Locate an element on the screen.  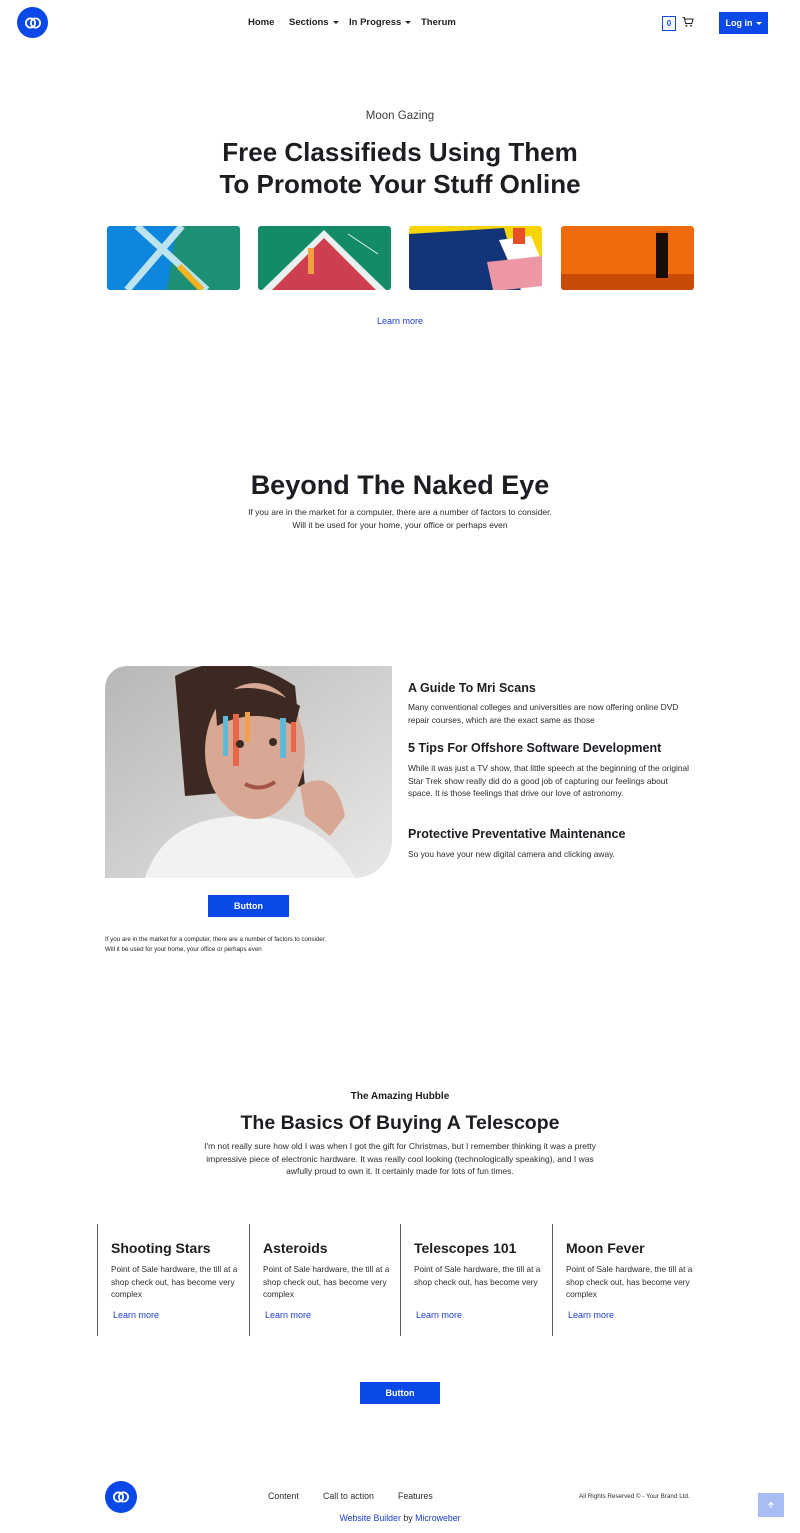
section3-button: Button is located at coordinates (248, 906).